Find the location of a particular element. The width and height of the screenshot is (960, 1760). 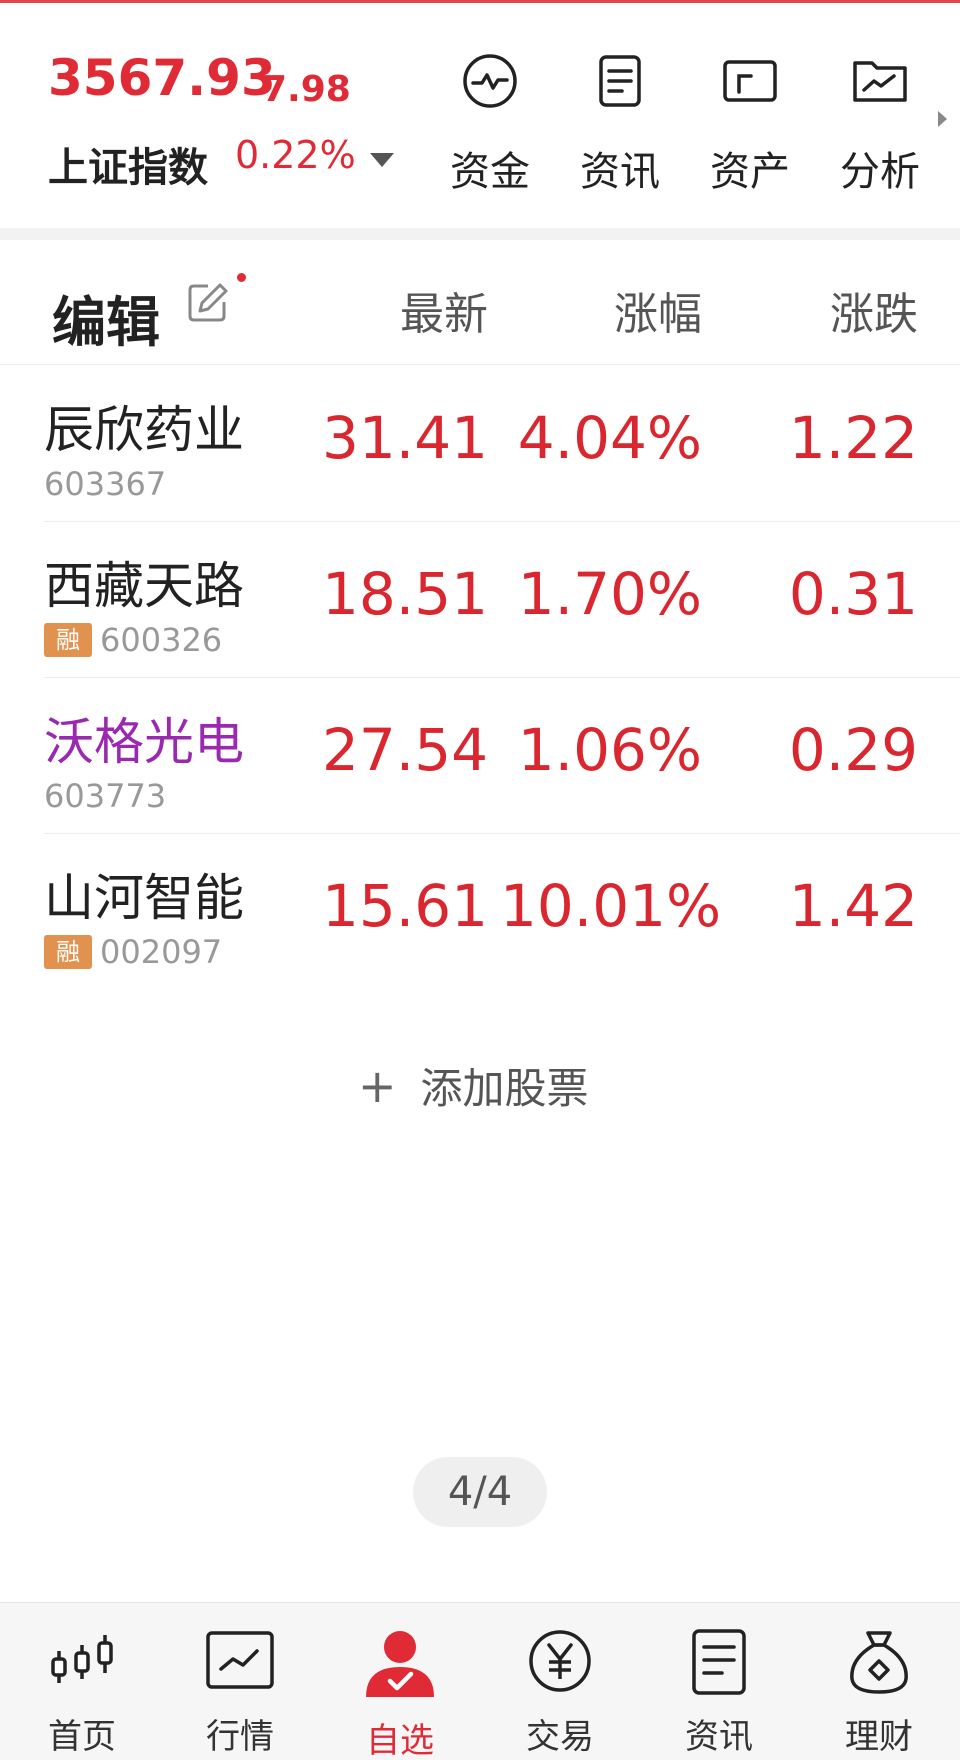

wallet-icon is located at coordinates (750, 81).